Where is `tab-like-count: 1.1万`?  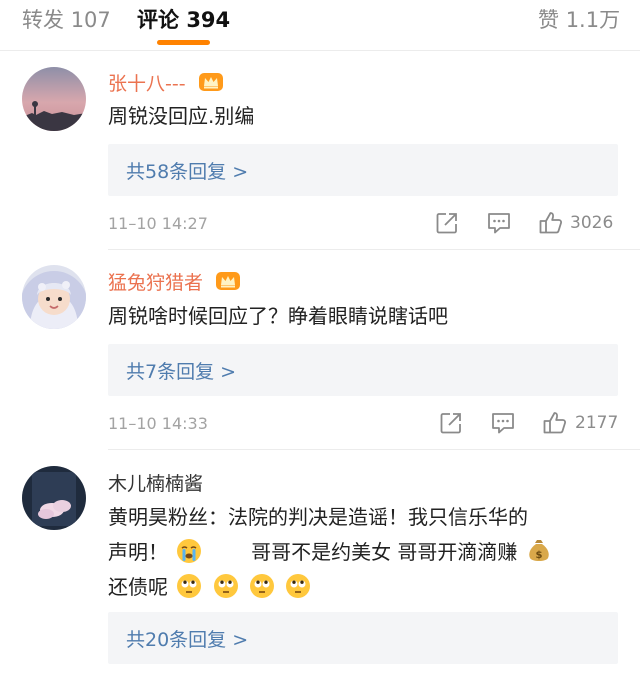
tab-like-count: 1.1万 is located at coordinates (593, 20).